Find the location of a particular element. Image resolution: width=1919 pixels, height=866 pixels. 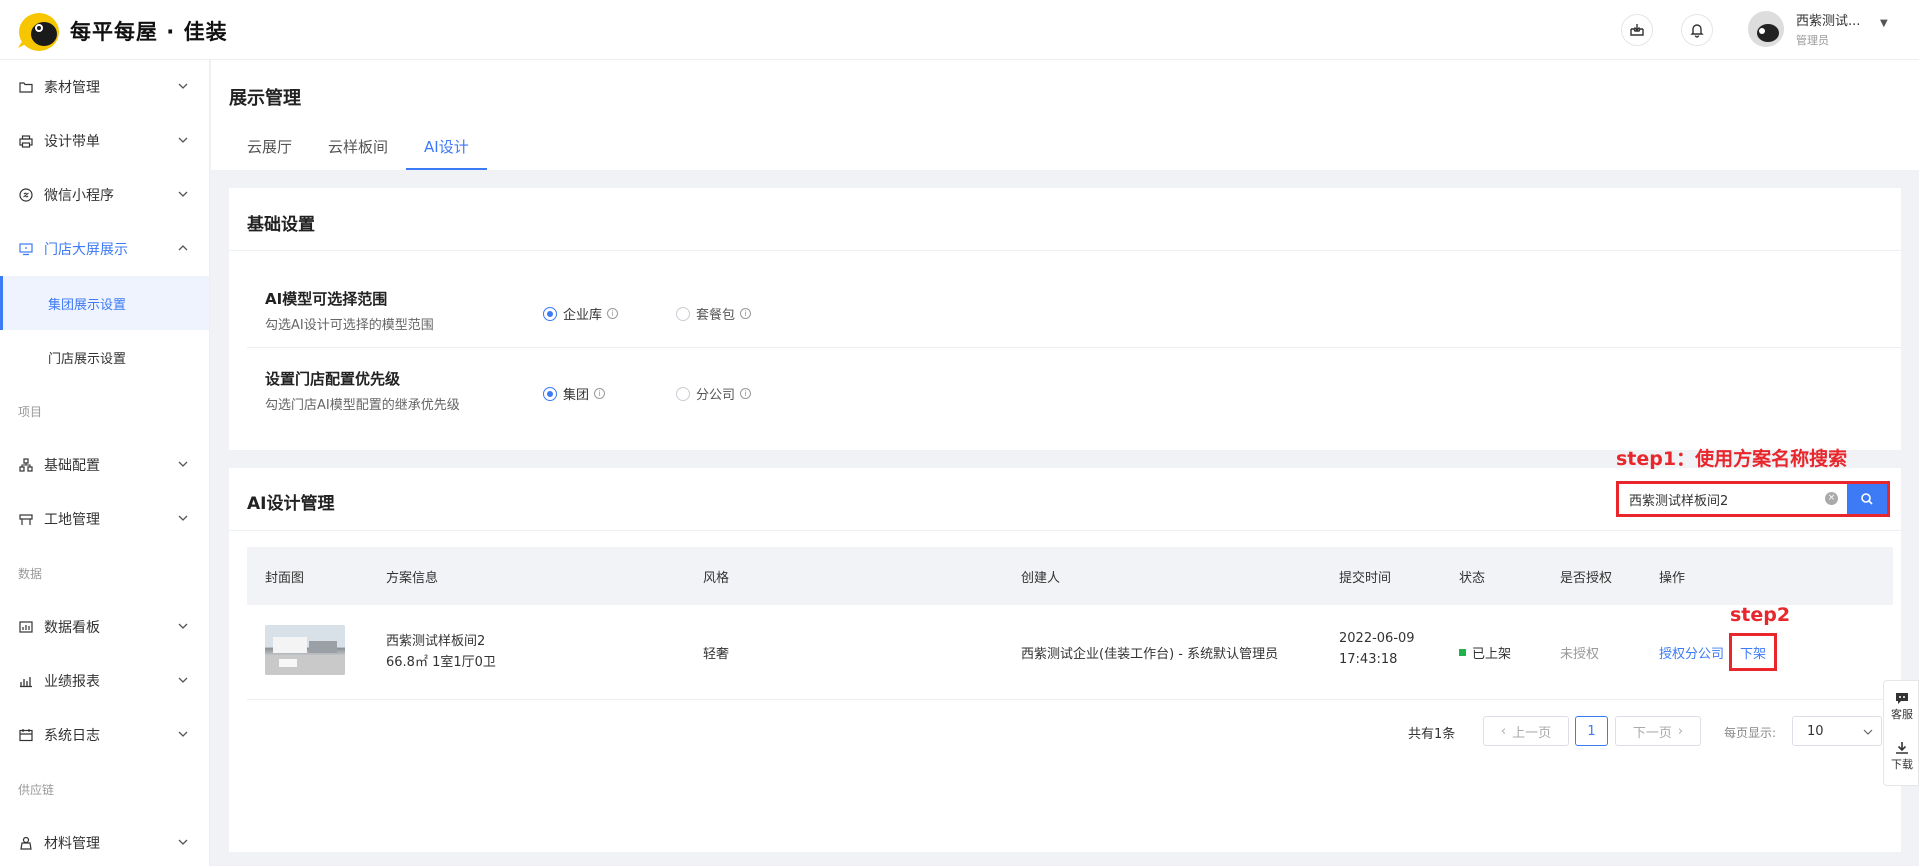

floating-toolbar: 客服 下载 is located at coordinates (1901, 733).